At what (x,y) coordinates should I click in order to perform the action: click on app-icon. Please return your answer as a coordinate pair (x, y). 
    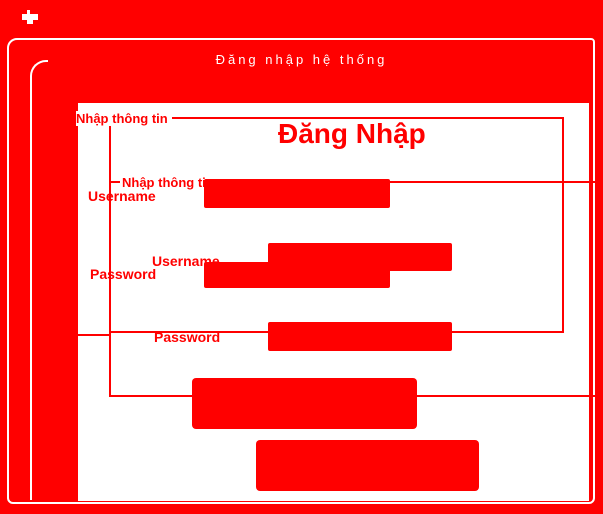
    Looking at the image, I should click on (30, 17).